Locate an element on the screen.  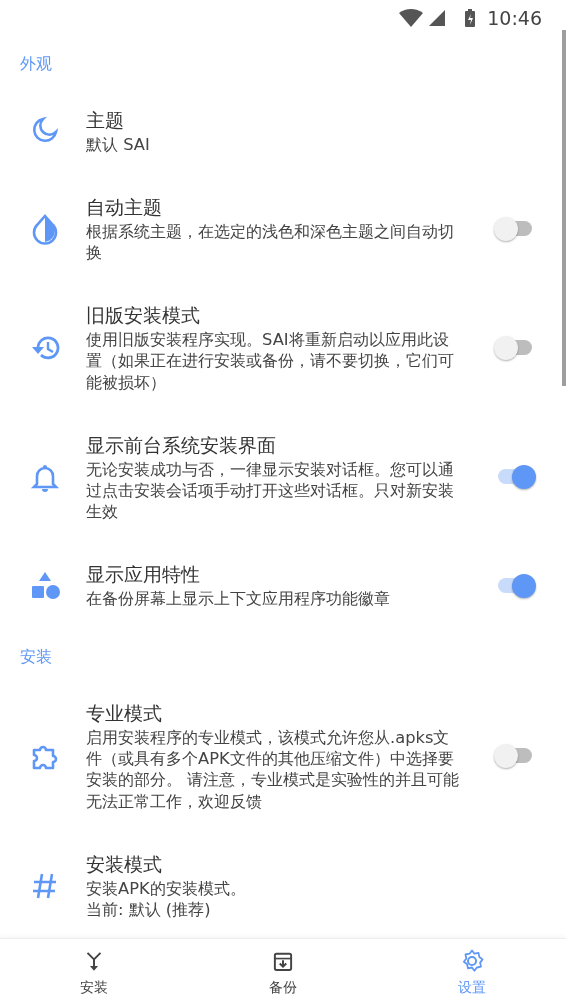
wifi-icon is located at coordinates (411, 18).